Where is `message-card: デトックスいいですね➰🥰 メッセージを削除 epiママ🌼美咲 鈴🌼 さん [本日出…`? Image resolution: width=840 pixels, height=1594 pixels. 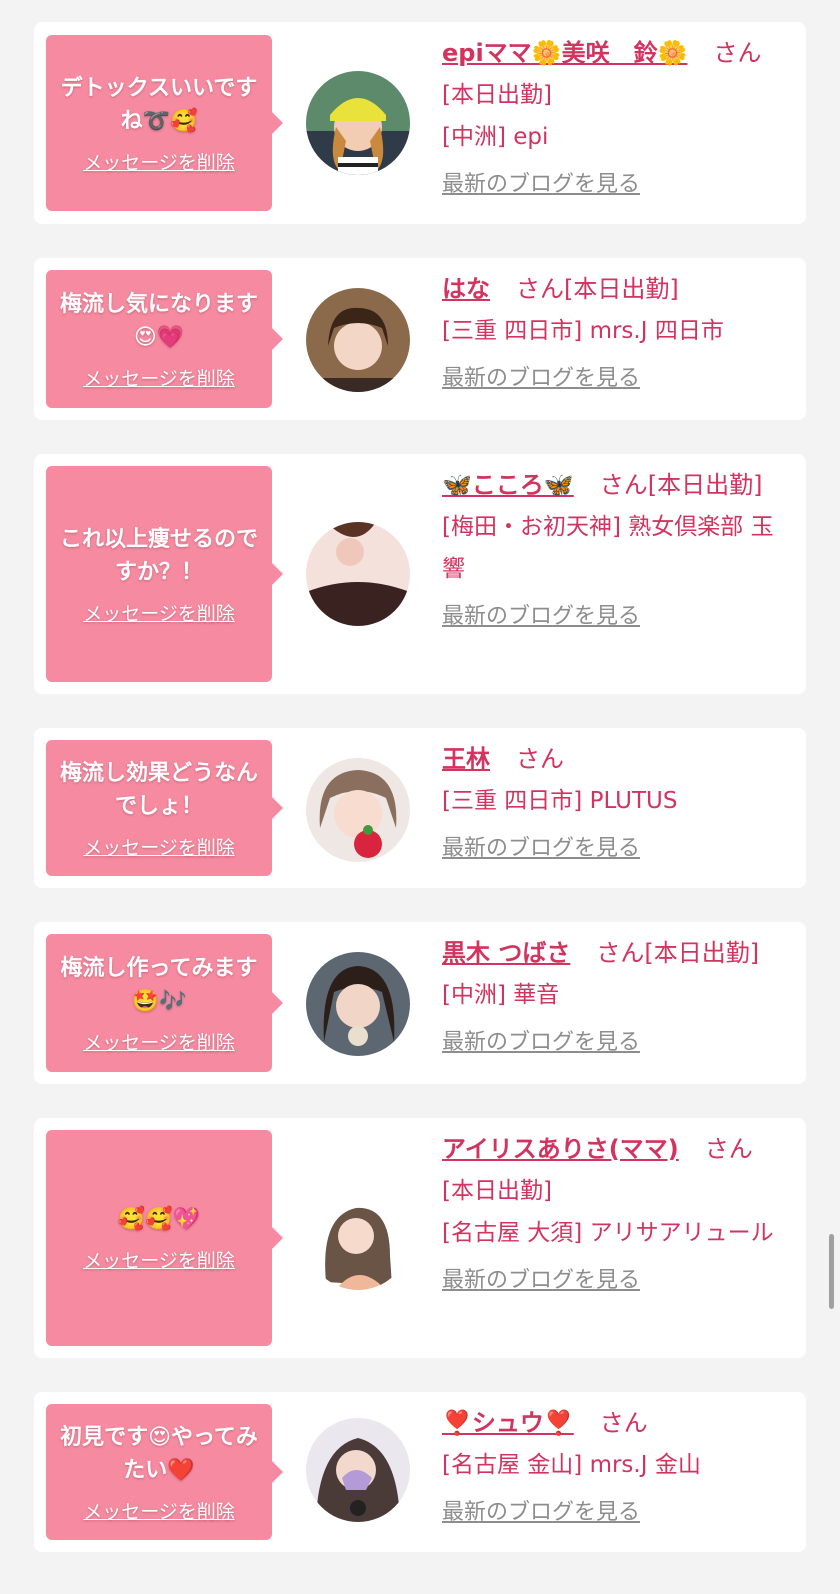
message-card: デトックスいいですね➰🥰 メッセージを削除 epiママ🌼美咲 鈴🌼 さん [本日出… is located at coordinates (420, 123).